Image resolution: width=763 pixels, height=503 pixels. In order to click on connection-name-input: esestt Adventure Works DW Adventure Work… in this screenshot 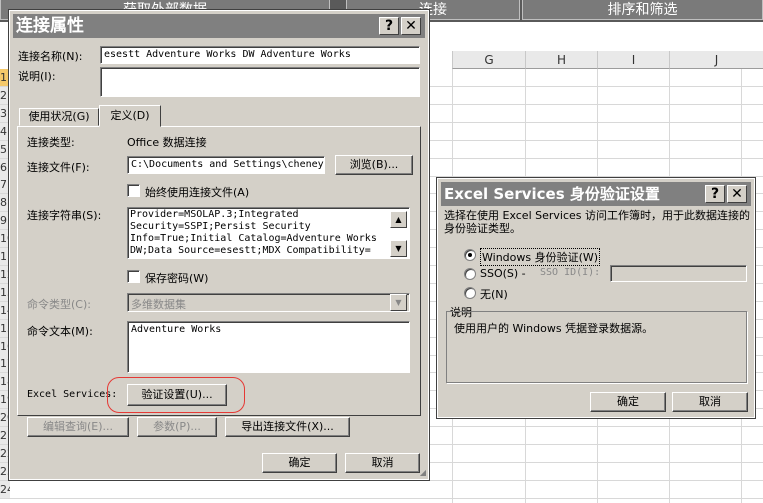, I will do `click(260, 55)`.